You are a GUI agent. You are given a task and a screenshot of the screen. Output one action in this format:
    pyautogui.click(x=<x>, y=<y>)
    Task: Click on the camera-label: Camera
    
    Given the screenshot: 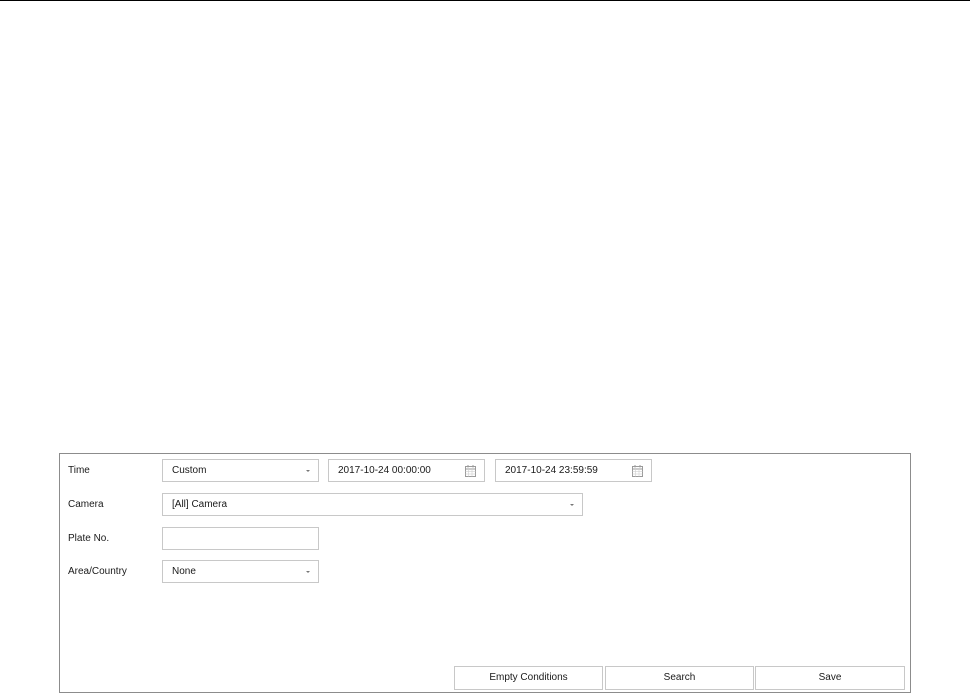 What is the action you would take?
    pyautogui.click(x=86, y=504)
    